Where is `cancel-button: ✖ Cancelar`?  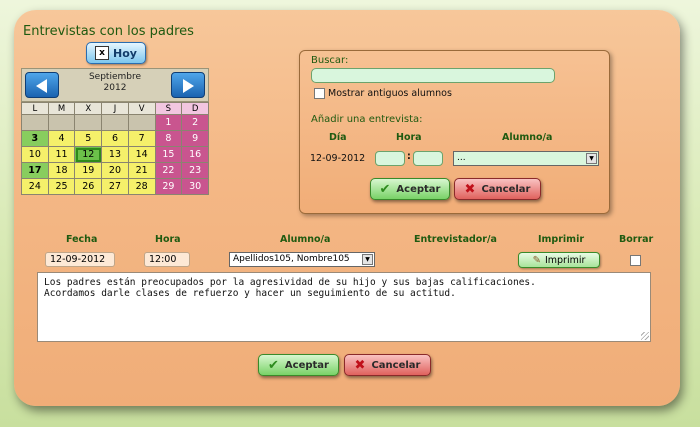 cancel-button: ✖ Cancelar is located at coordinates (387, 365).